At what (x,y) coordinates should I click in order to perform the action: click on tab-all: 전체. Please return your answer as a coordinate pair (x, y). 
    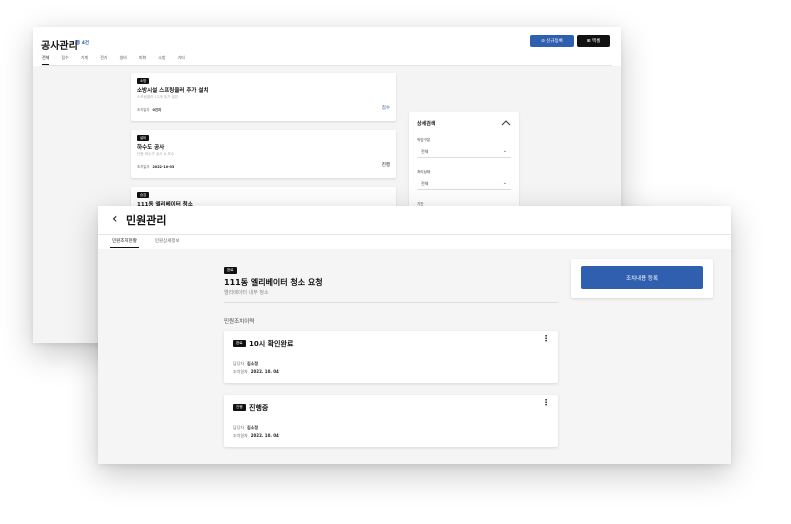
    Looking at the image, I should click on (46, 60).